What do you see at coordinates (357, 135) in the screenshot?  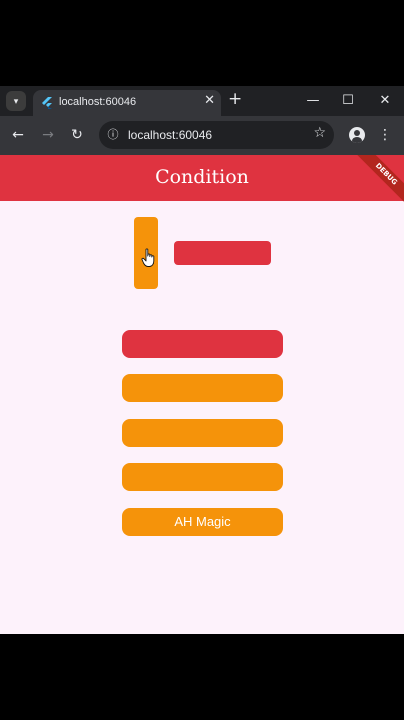 I see `profile-icon` at bounding box center [357, 135].